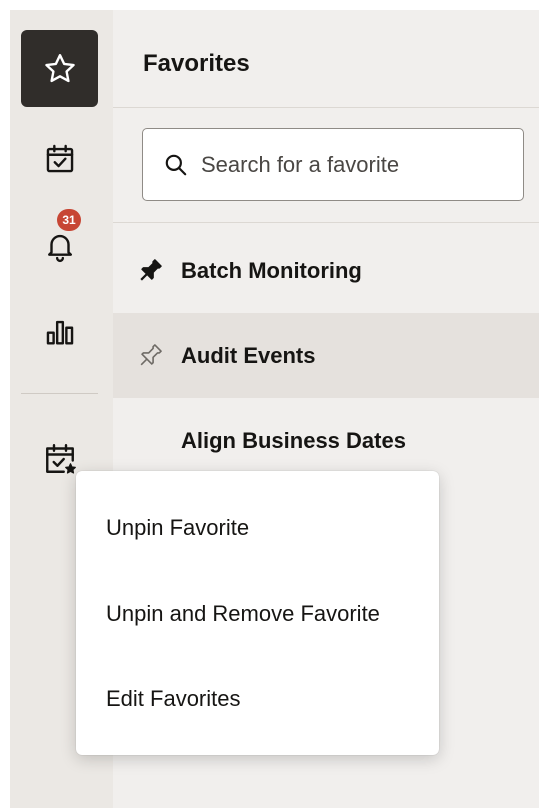  What do you see at coordinates (293, 440) in the screenshot?
I see `favorite-label: Align Business Dates` at bounding box center [293, 440].